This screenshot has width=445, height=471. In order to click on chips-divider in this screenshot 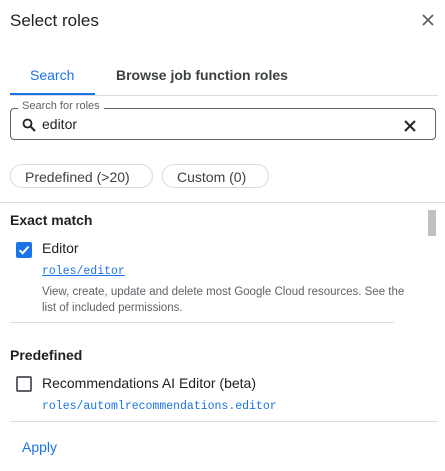, I will do `click(222, 202)`.